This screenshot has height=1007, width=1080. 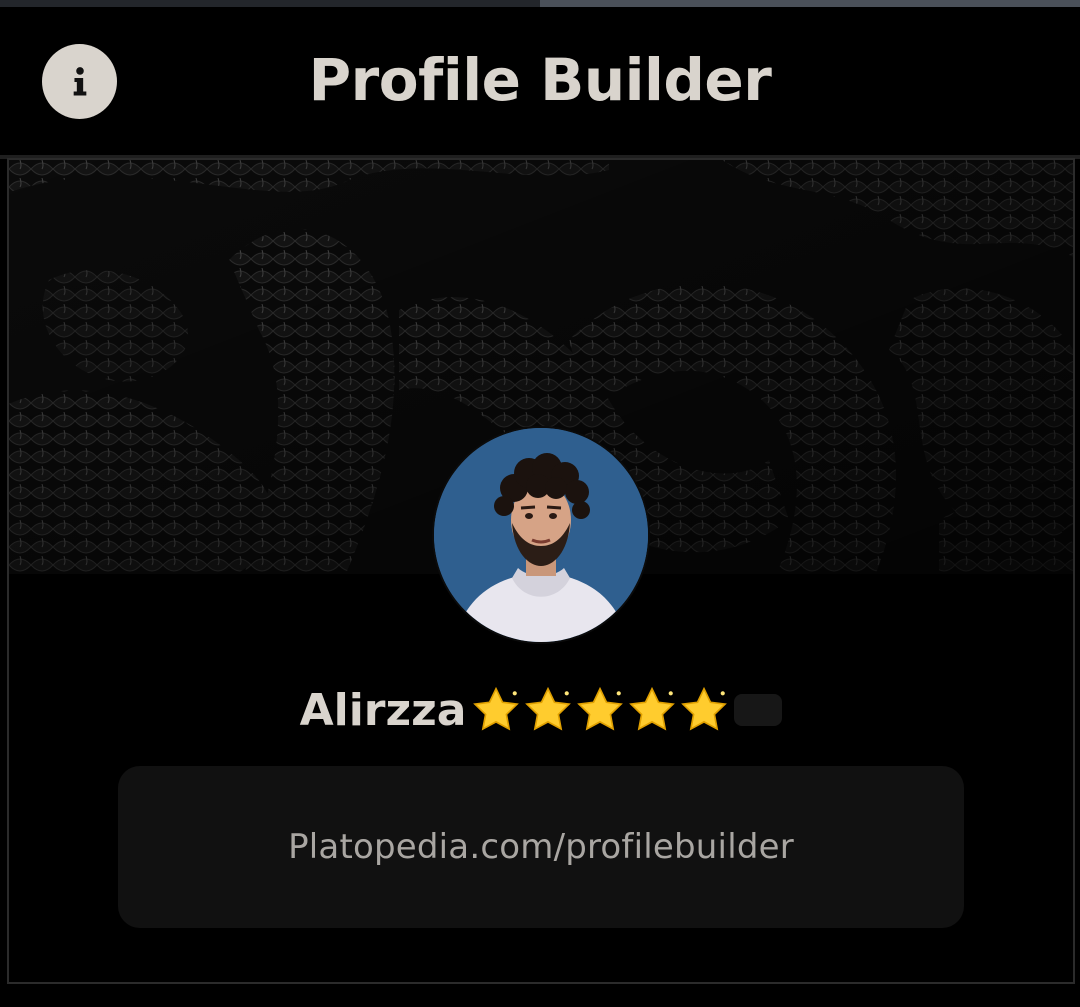 I want to click on info-button, so click(x=79, y=81).